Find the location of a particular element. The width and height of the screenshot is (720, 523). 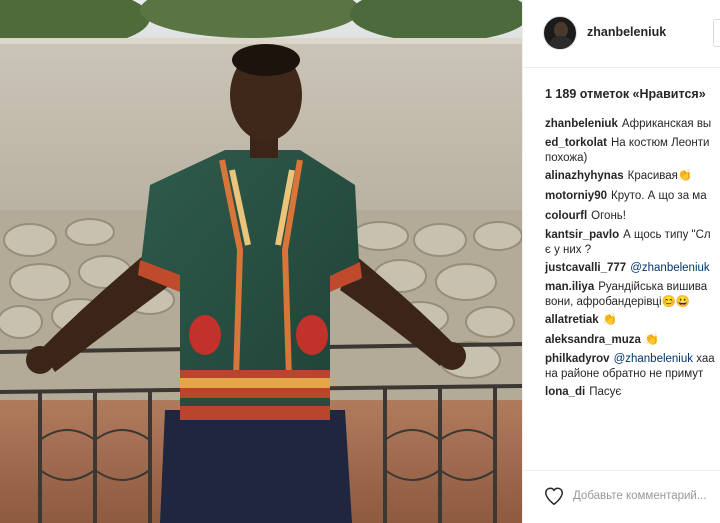

comment-text: Красивая👏 is located at coordinates (660, 176).